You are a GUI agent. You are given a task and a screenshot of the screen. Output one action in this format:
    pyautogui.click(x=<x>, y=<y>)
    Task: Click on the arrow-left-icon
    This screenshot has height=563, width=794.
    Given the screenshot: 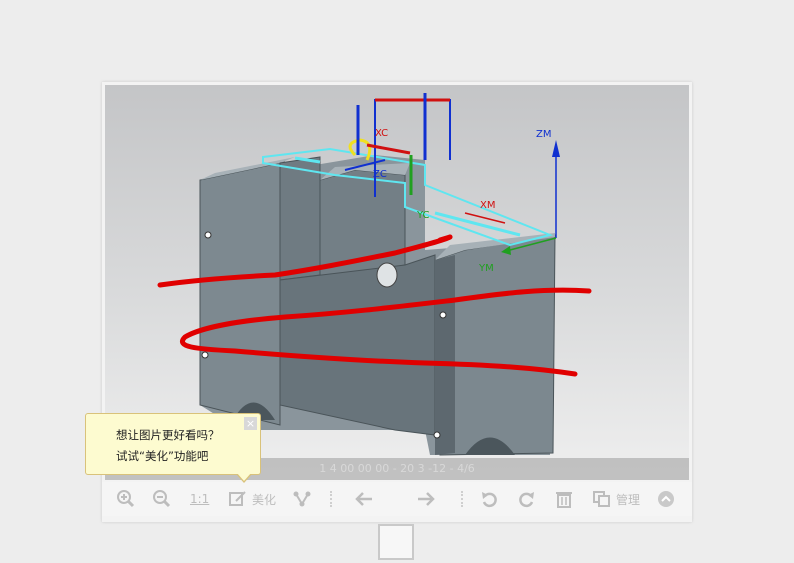 What is the action you would take?
    pyautogui.click(x=363, y=499)
    